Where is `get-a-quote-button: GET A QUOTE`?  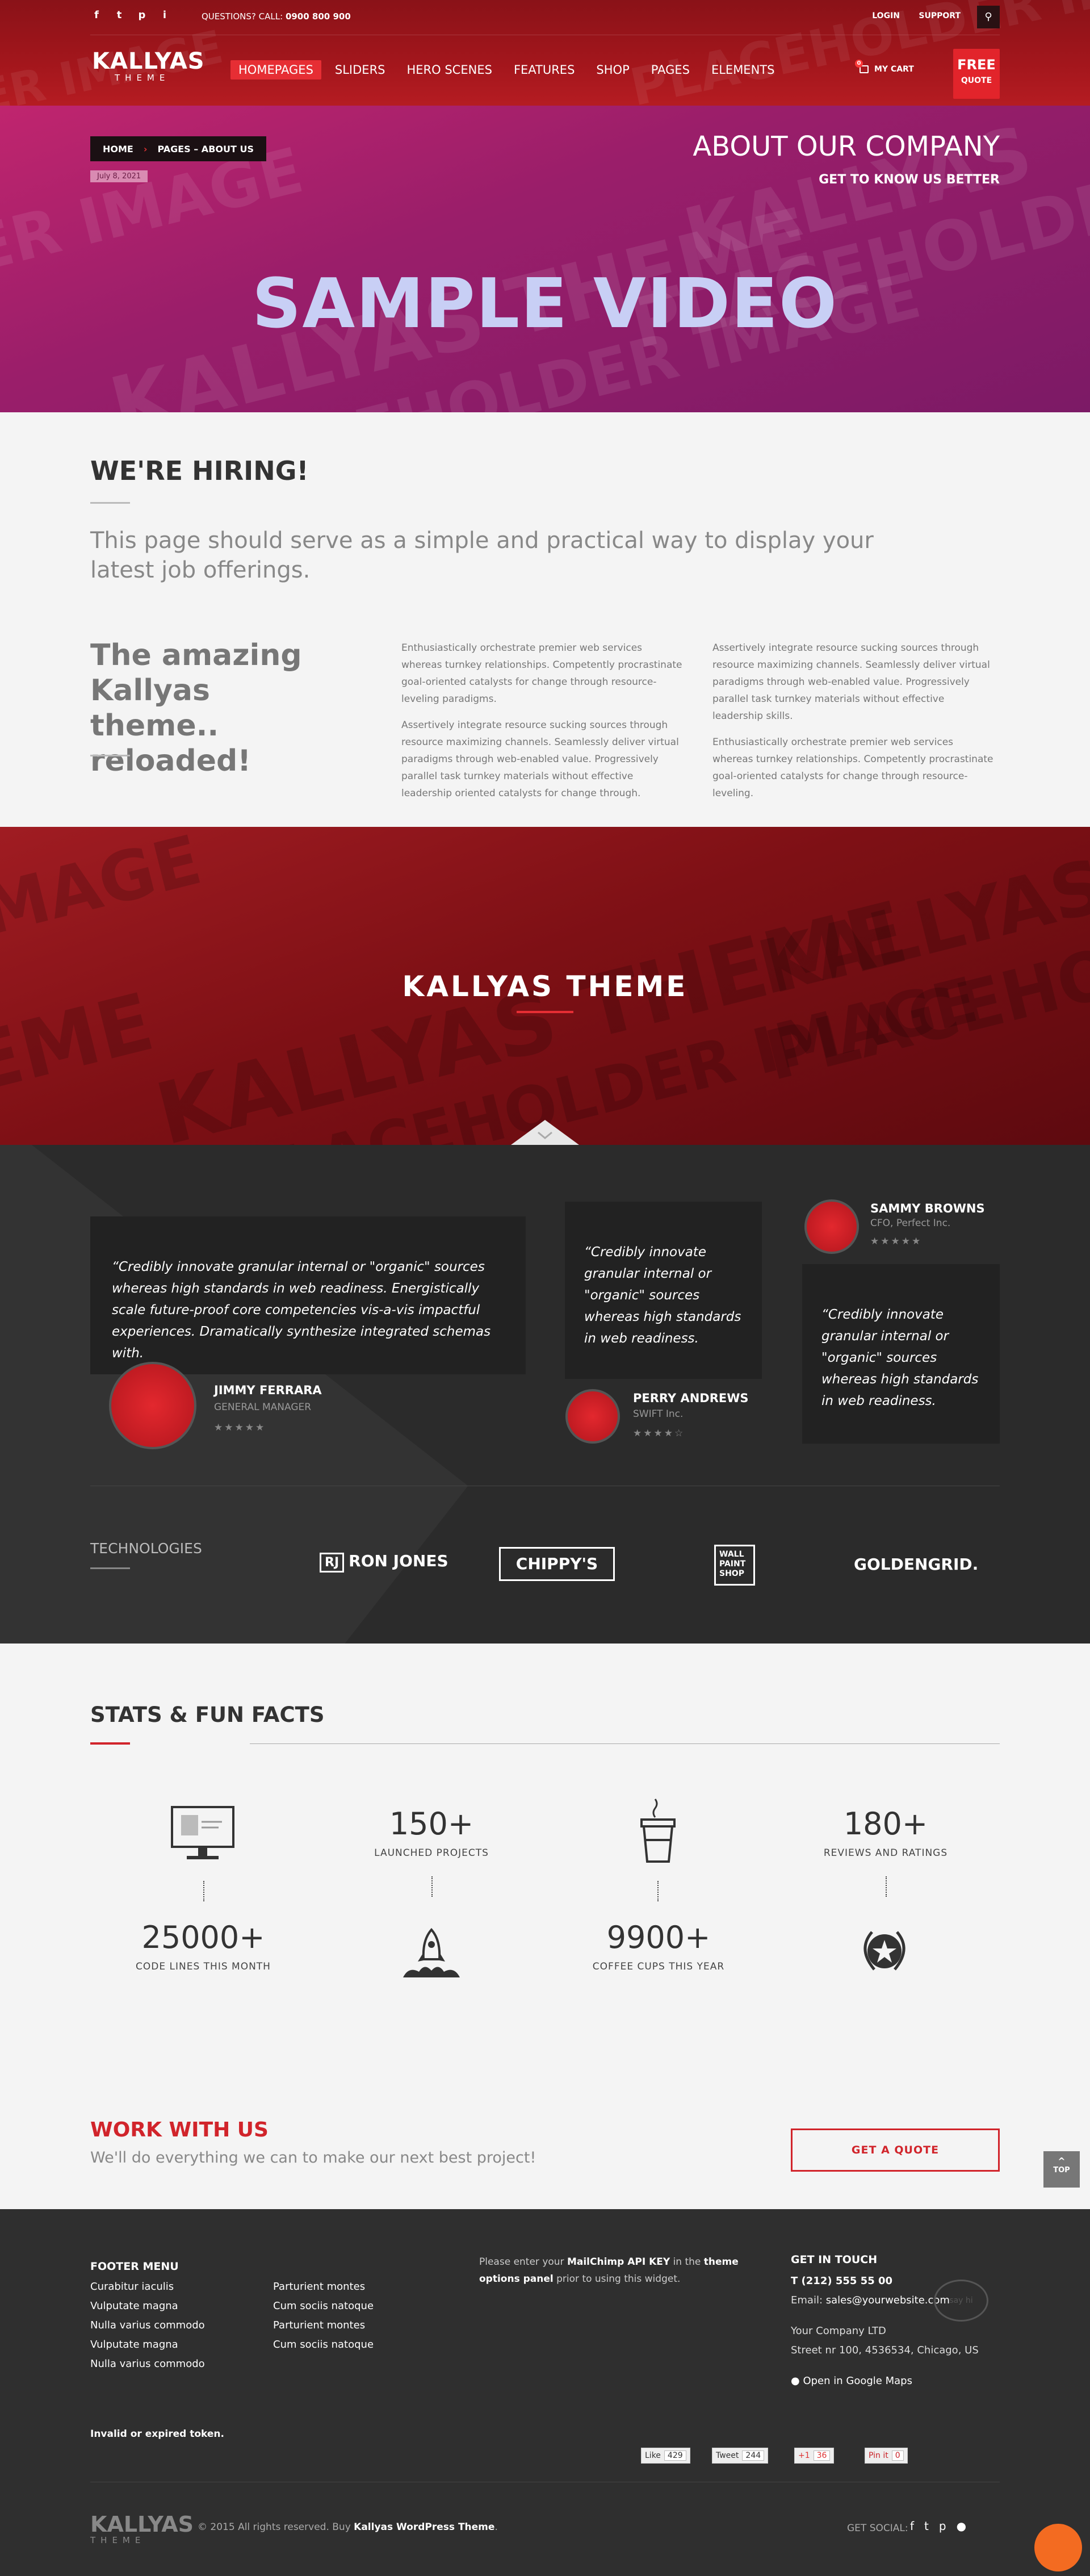
get-a-quote-button: GET A QUOTE is located at coordinates (896, 2150).